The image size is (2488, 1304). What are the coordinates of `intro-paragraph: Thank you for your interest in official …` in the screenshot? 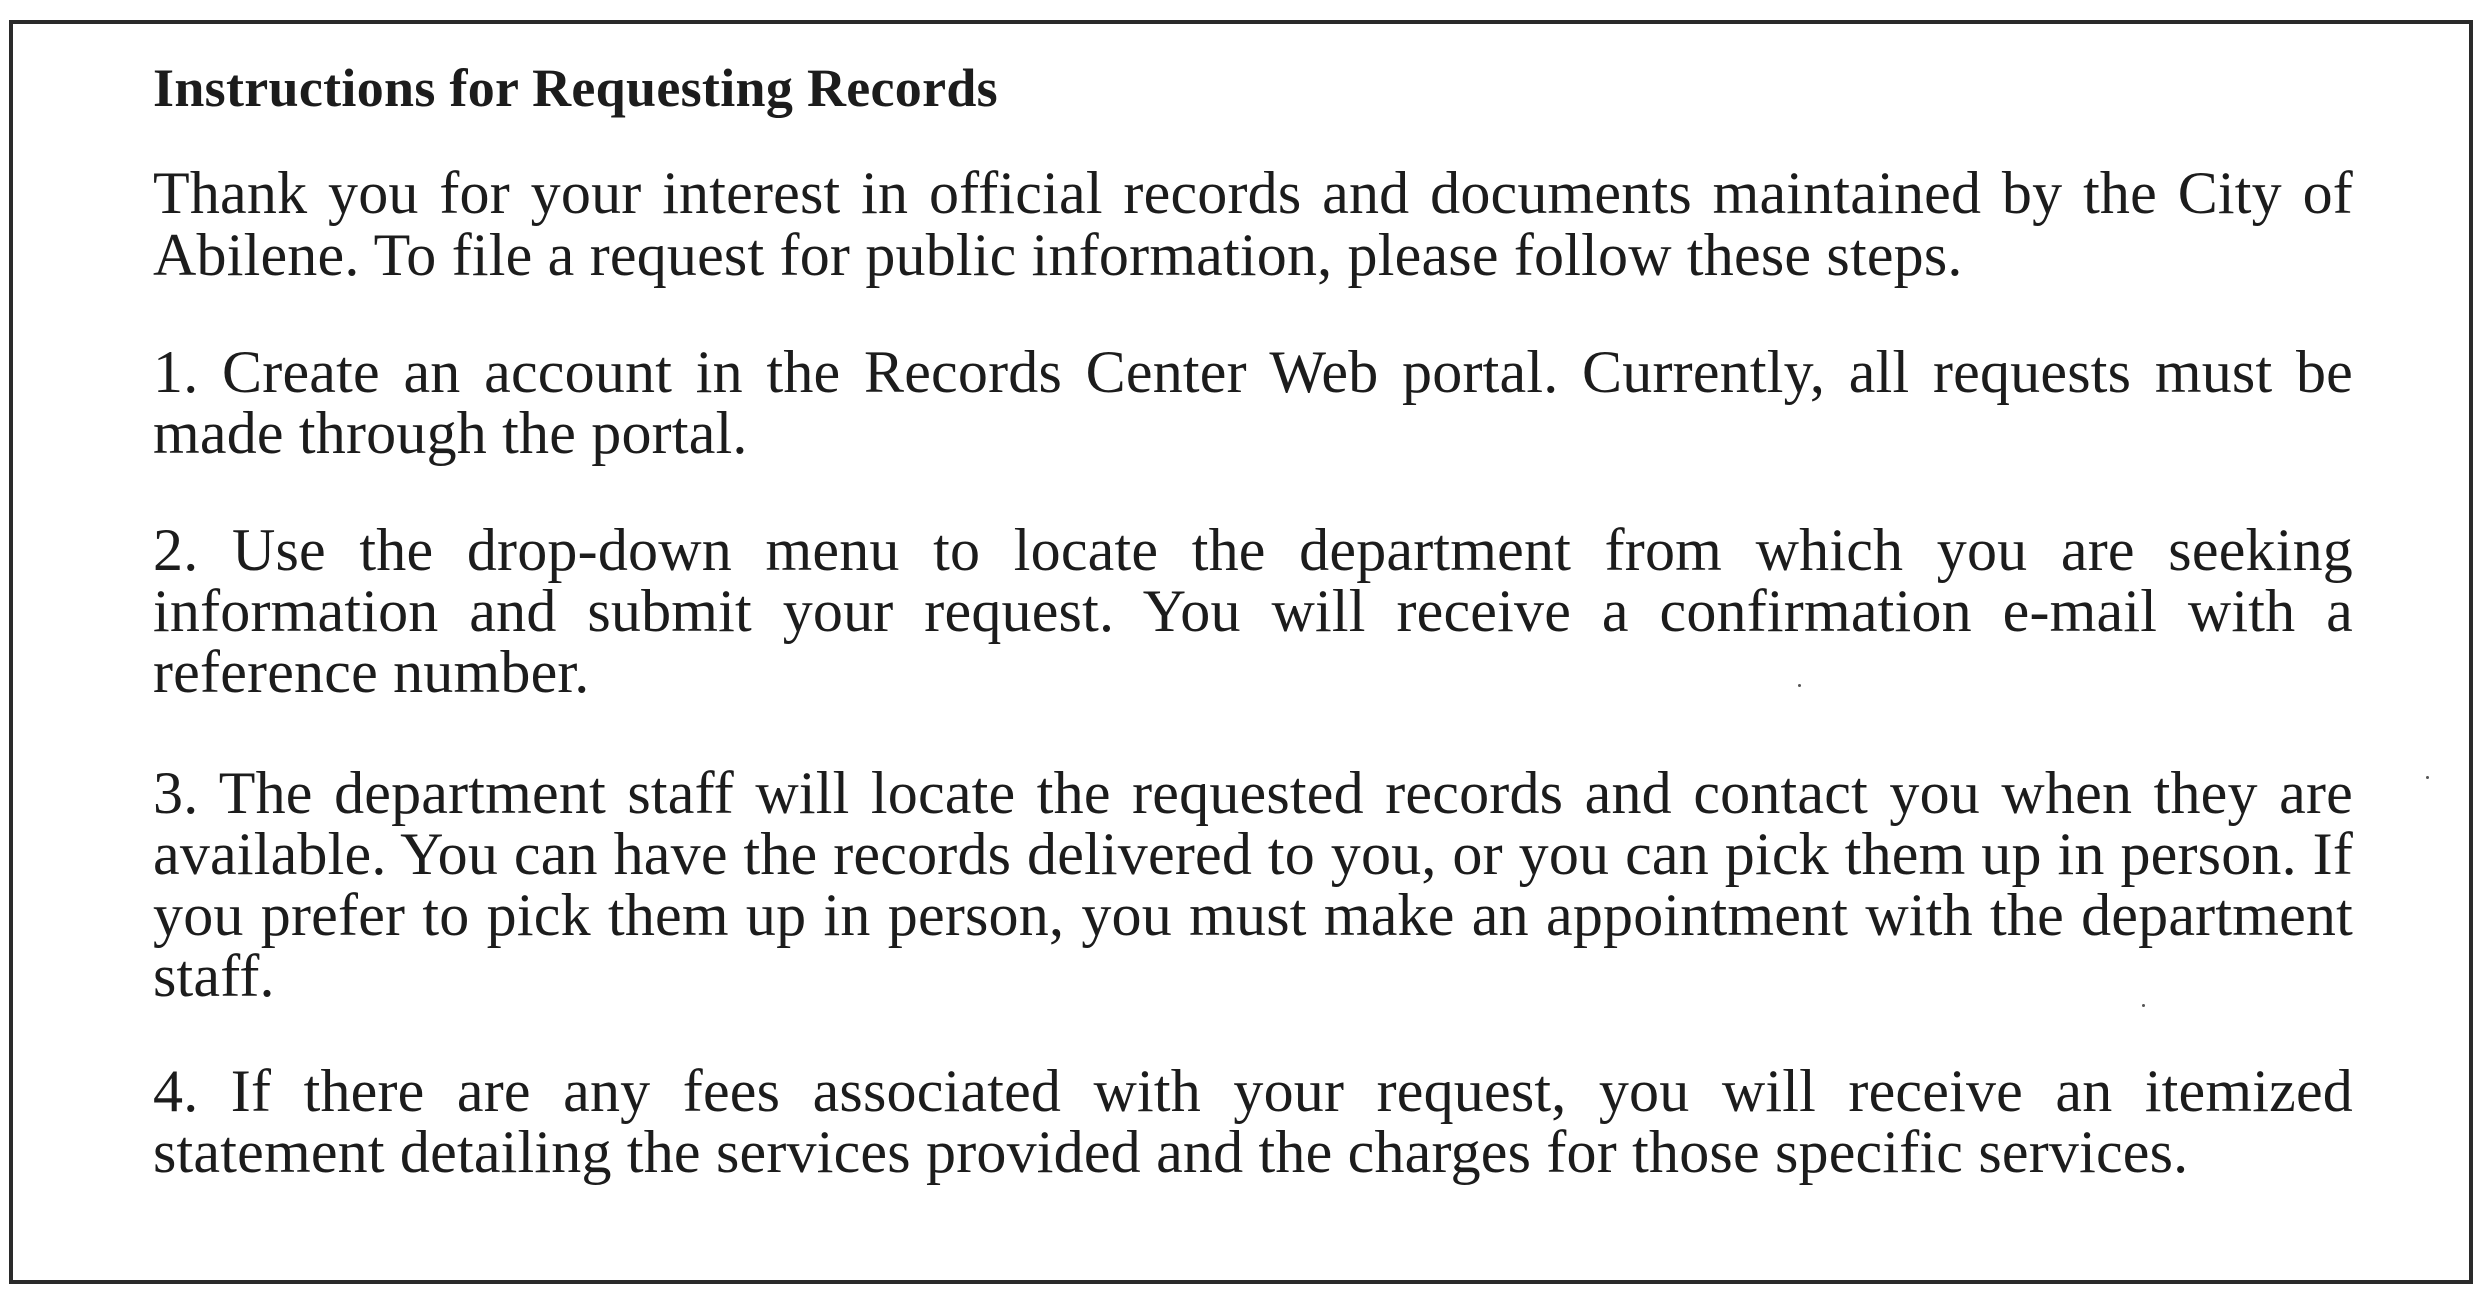 It's located at (1253, 224).